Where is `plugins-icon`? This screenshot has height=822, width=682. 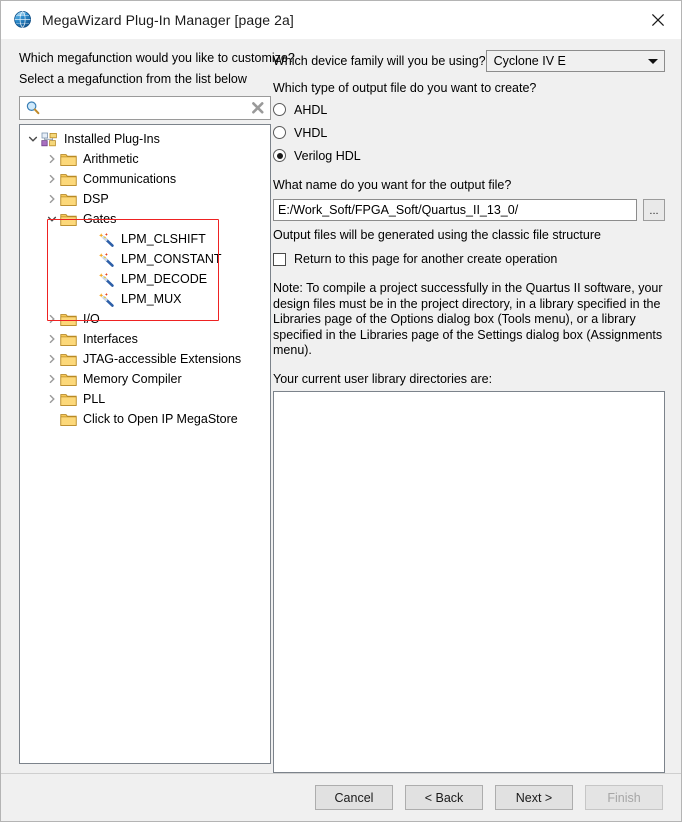
plugins-icon is located at coordinates (49, 139).